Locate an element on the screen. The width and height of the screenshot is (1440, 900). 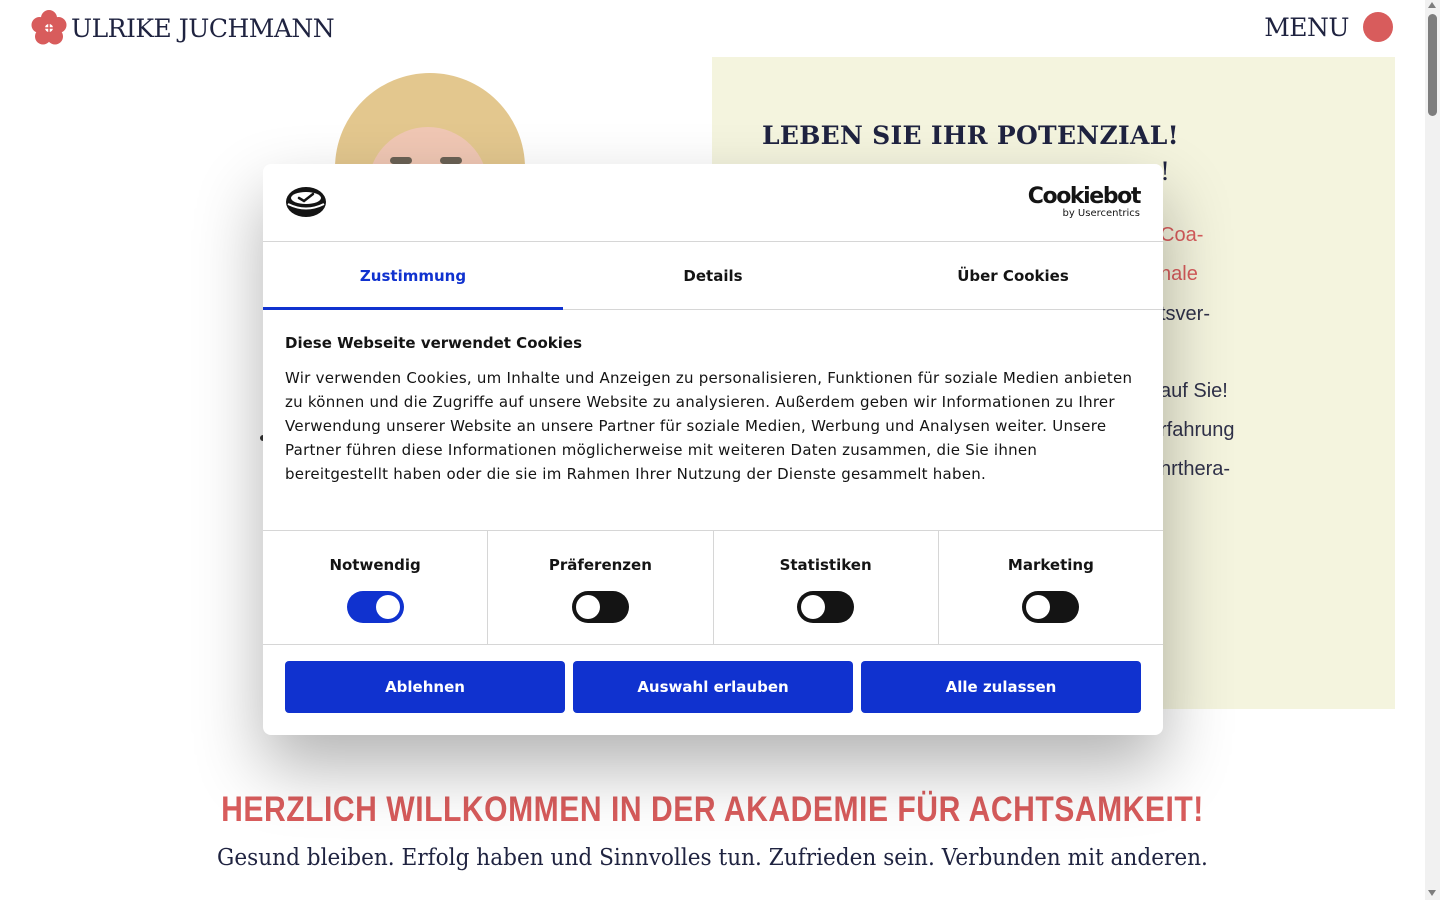
dialog-actions: Ablehnen Auswahl erlauben Alle zulassen is located at coordinates (713, 679).